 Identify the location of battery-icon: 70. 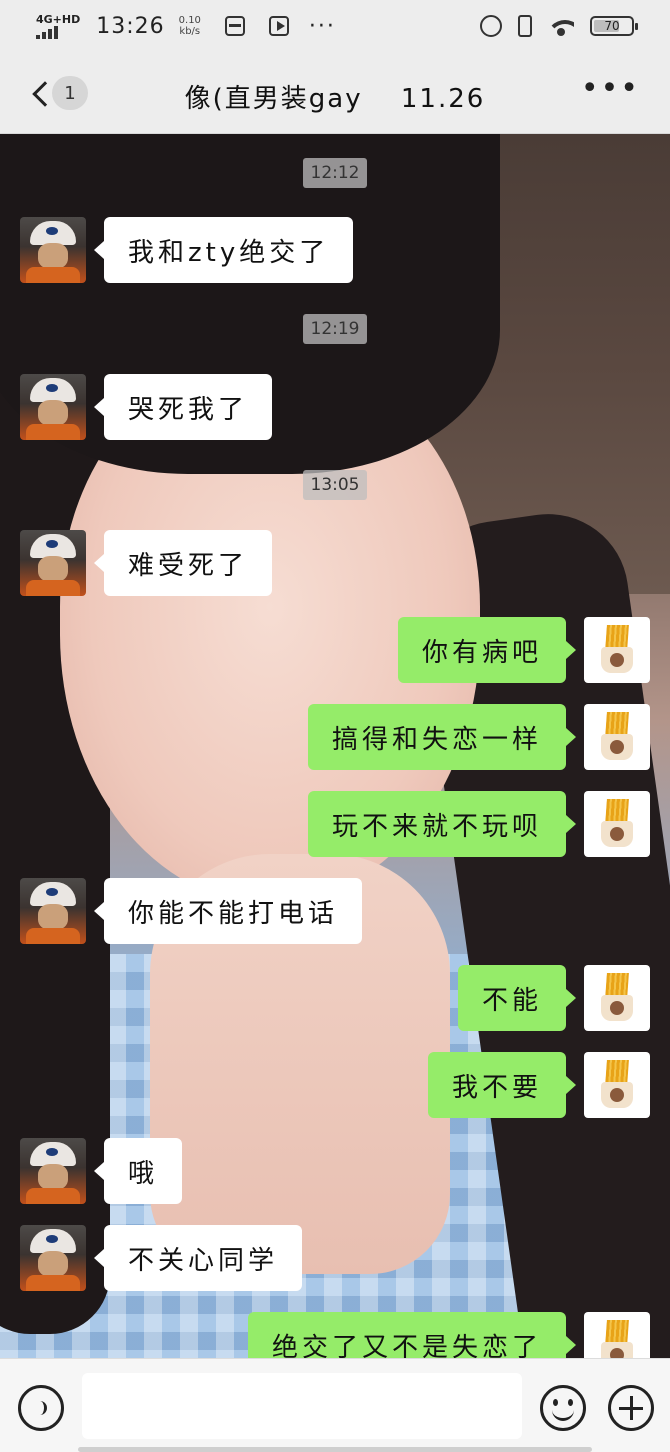
(614, 26).